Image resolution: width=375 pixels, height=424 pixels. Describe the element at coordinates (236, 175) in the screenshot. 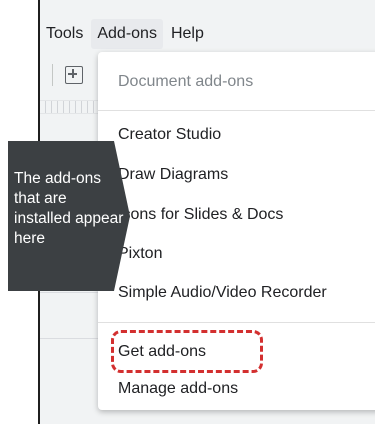

I see `addon-draw-diagrams: Draw Diagrams` at that location.